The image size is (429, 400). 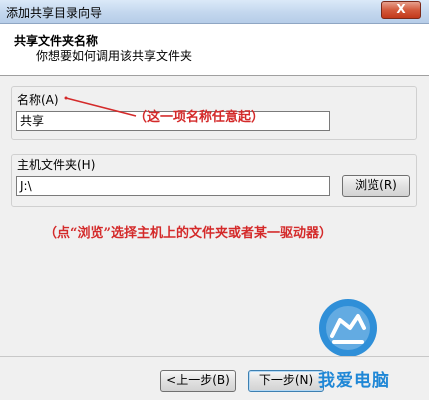 I want to click on host-folder-input-value: J:\, so click(x=26, y=186).